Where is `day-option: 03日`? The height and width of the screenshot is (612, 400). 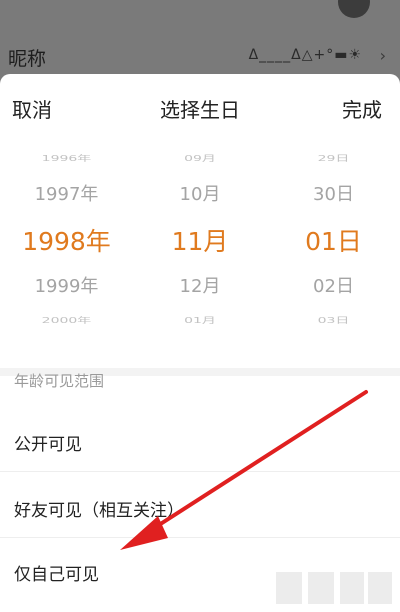 day-option: 03日 is located at coordinates (333, 320).